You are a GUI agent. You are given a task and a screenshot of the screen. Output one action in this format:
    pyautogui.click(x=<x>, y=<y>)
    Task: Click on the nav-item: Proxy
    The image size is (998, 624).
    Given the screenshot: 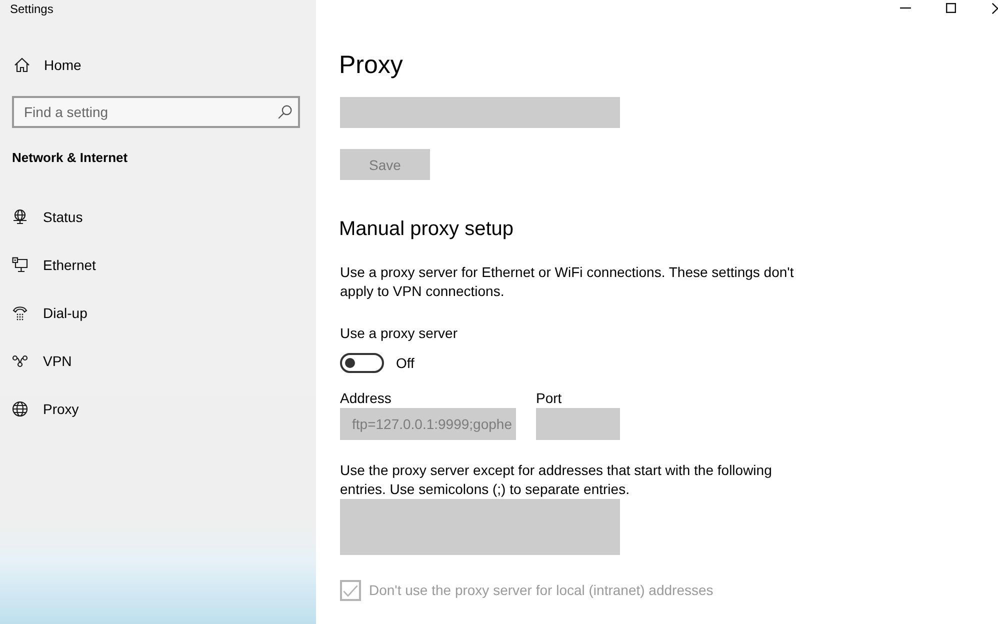 What is the action you would take?
    pyautogui.click(x=158, y=409)
    